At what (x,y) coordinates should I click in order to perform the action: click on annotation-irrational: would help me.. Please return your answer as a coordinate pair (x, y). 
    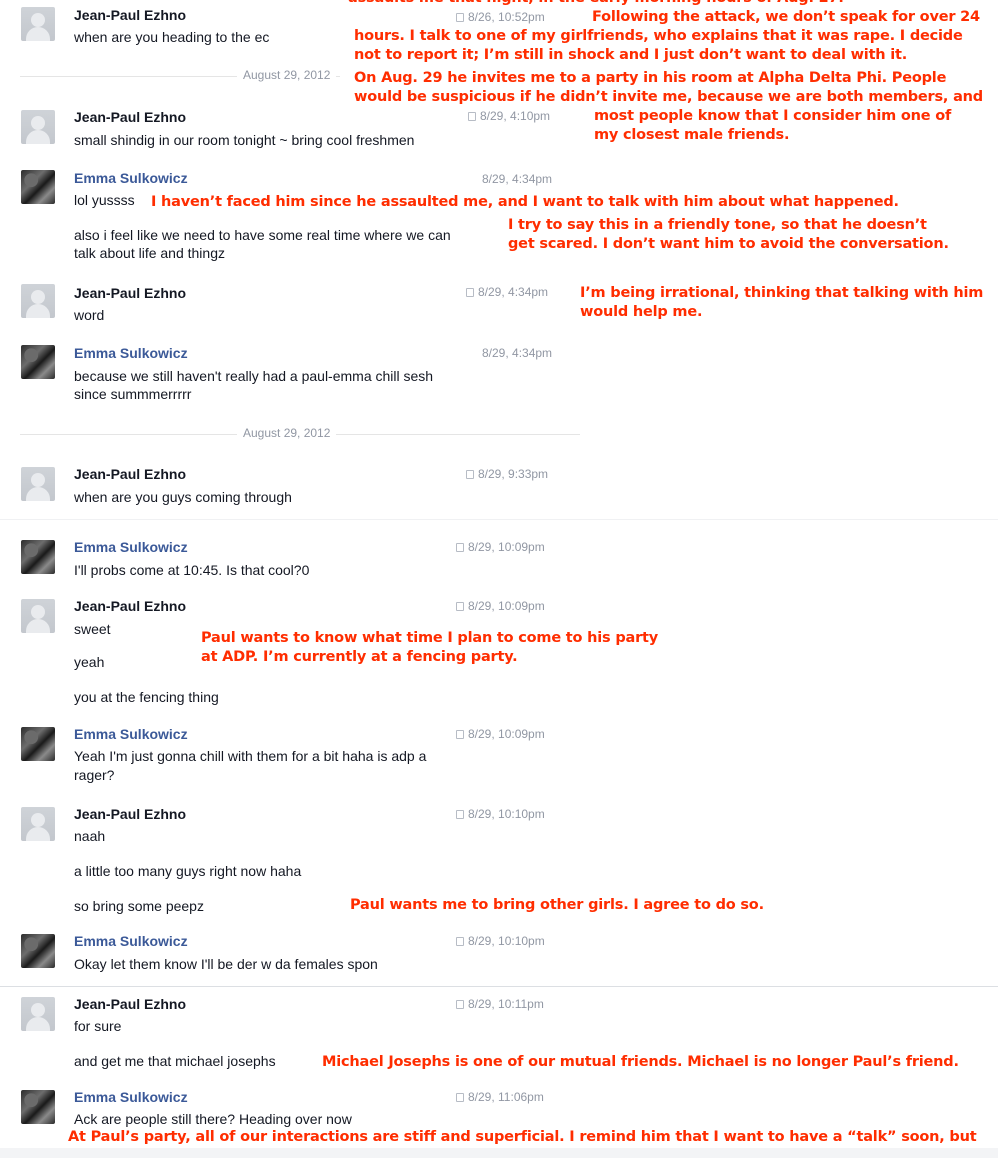
    Looking at the image, I should click on (641, 312).